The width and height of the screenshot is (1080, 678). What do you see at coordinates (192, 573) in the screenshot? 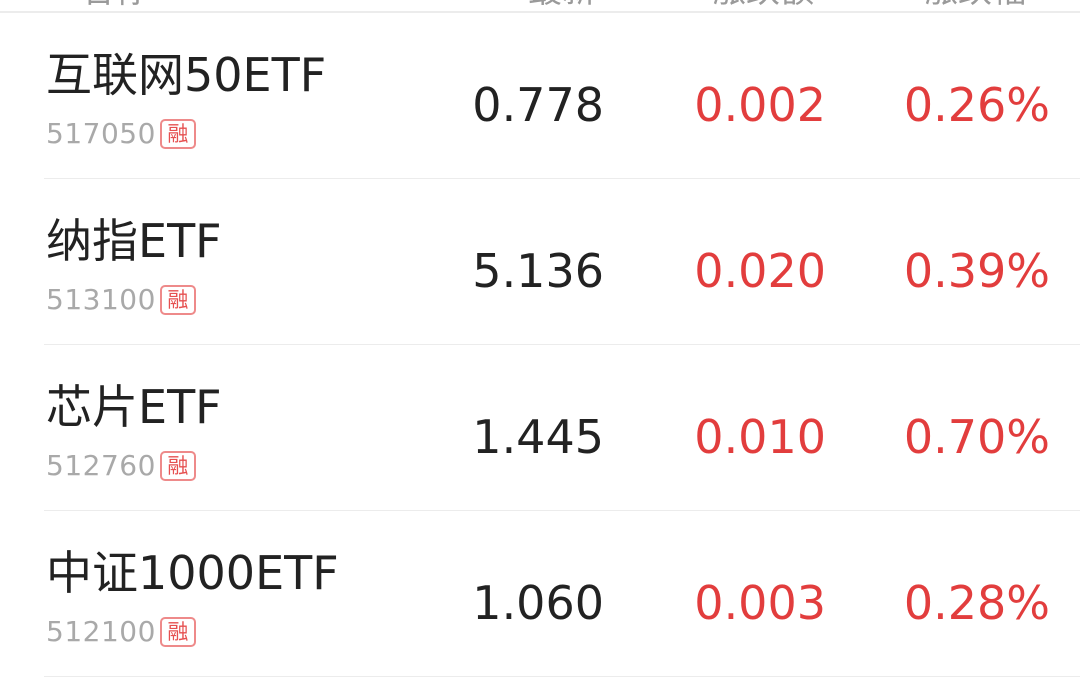
I see `etf-name: 中证1000ETF` at bounding box center [192, 573].